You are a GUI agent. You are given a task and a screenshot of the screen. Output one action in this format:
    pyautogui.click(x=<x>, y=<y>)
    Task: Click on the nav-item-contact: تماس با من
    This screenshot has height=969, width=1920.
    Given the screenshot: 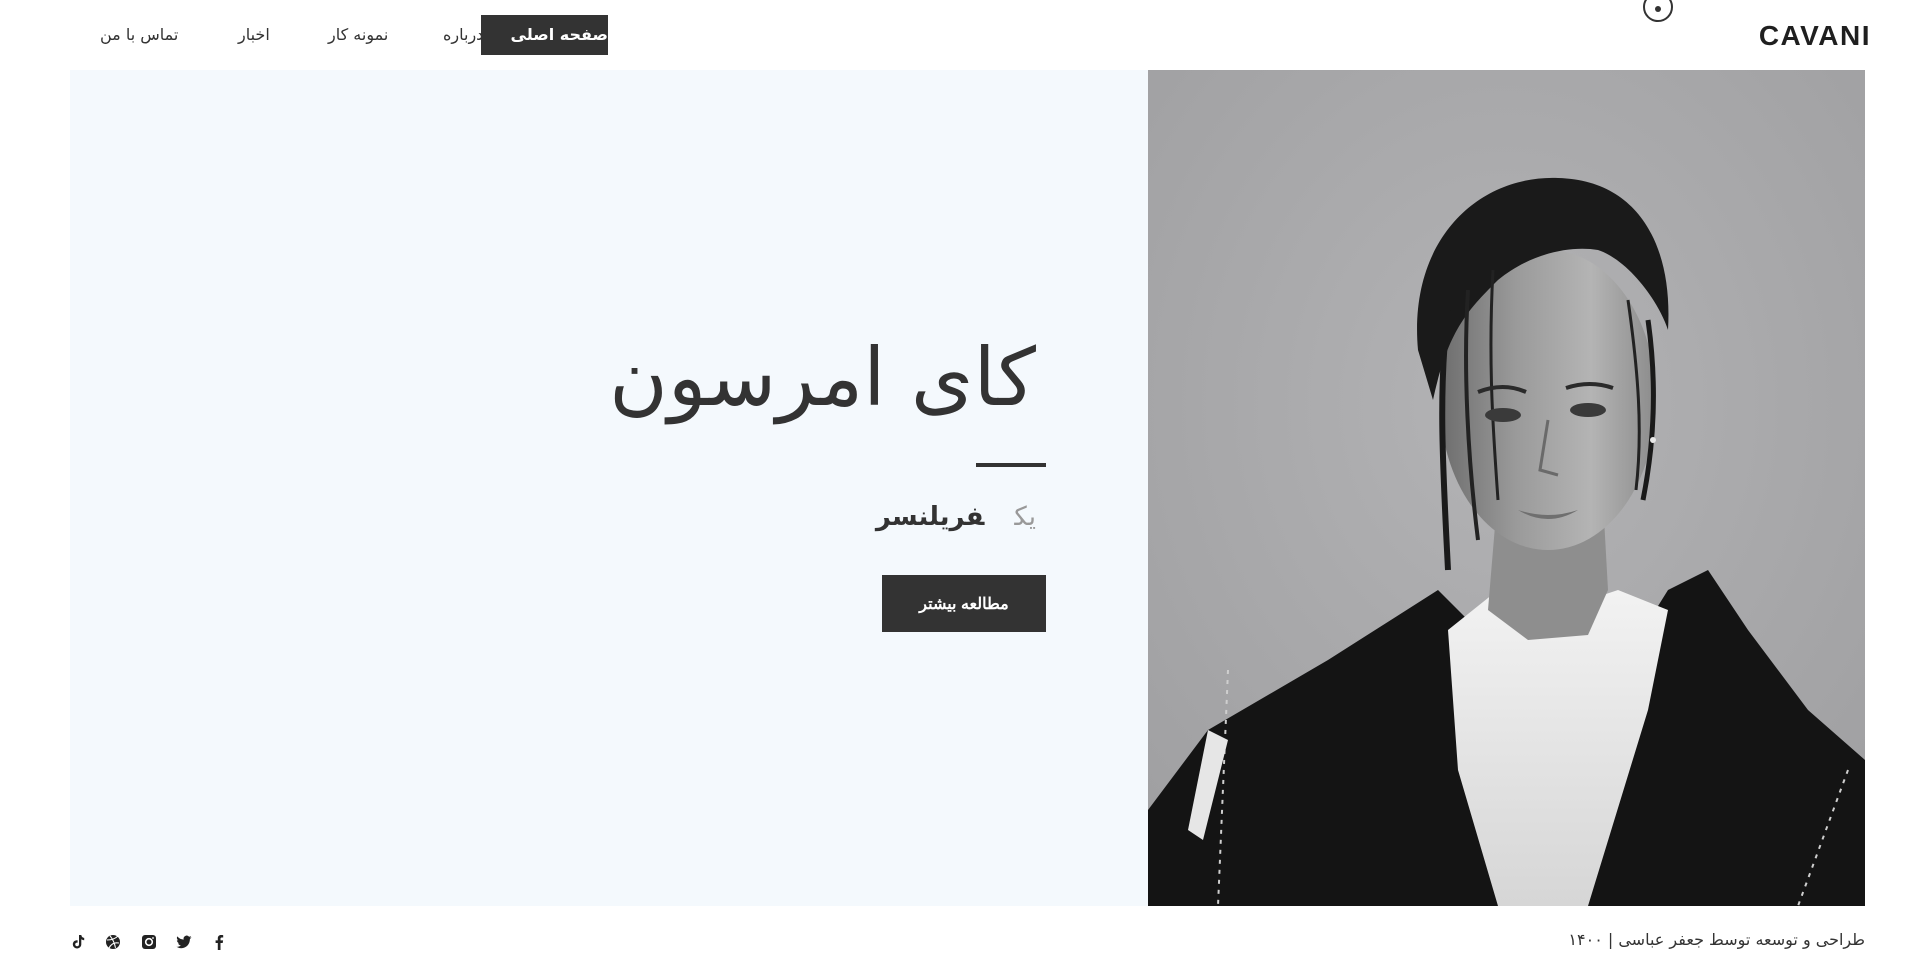 What is the action you would take?
    pyautogui.click(x=139, y=35)
    